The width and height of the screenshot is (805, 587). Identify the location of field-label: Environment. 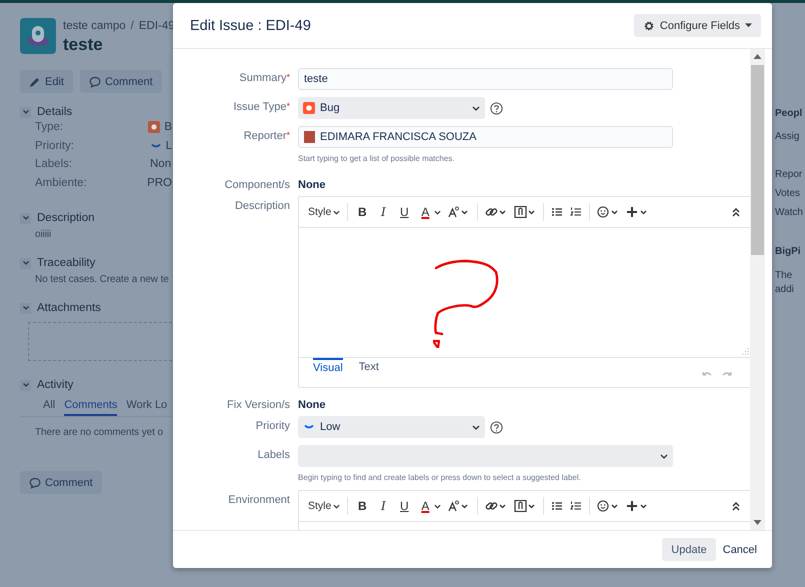
(259, 500).